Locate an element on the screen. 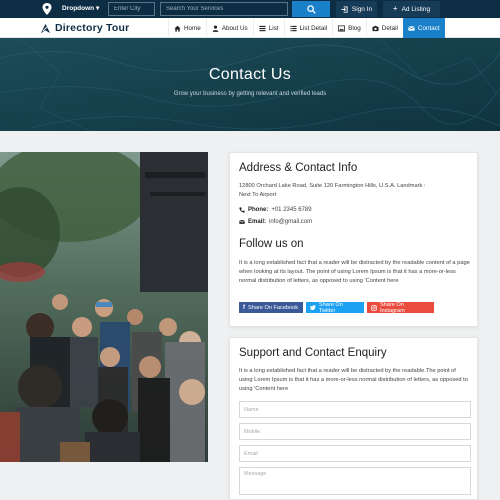 The width and height of the screenshot is (500, 500). share-instagram-button: Share On Instagram is located at coordinates (400, 307).